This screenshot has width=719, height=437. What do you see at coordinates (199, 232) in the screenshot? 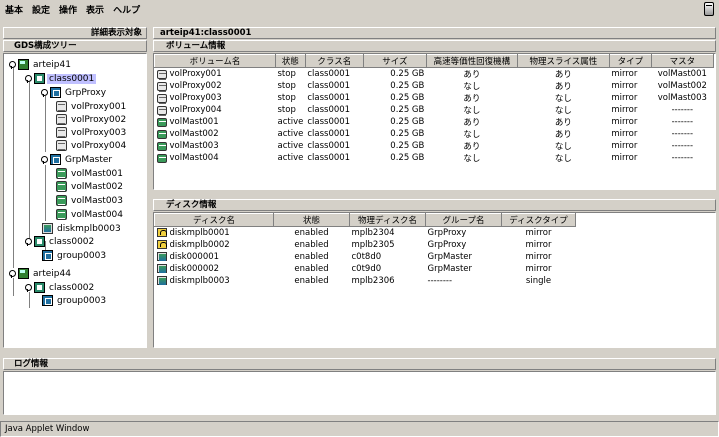
I see `disk-name-text: diskmplb0001` at bounding box center [199, 232].